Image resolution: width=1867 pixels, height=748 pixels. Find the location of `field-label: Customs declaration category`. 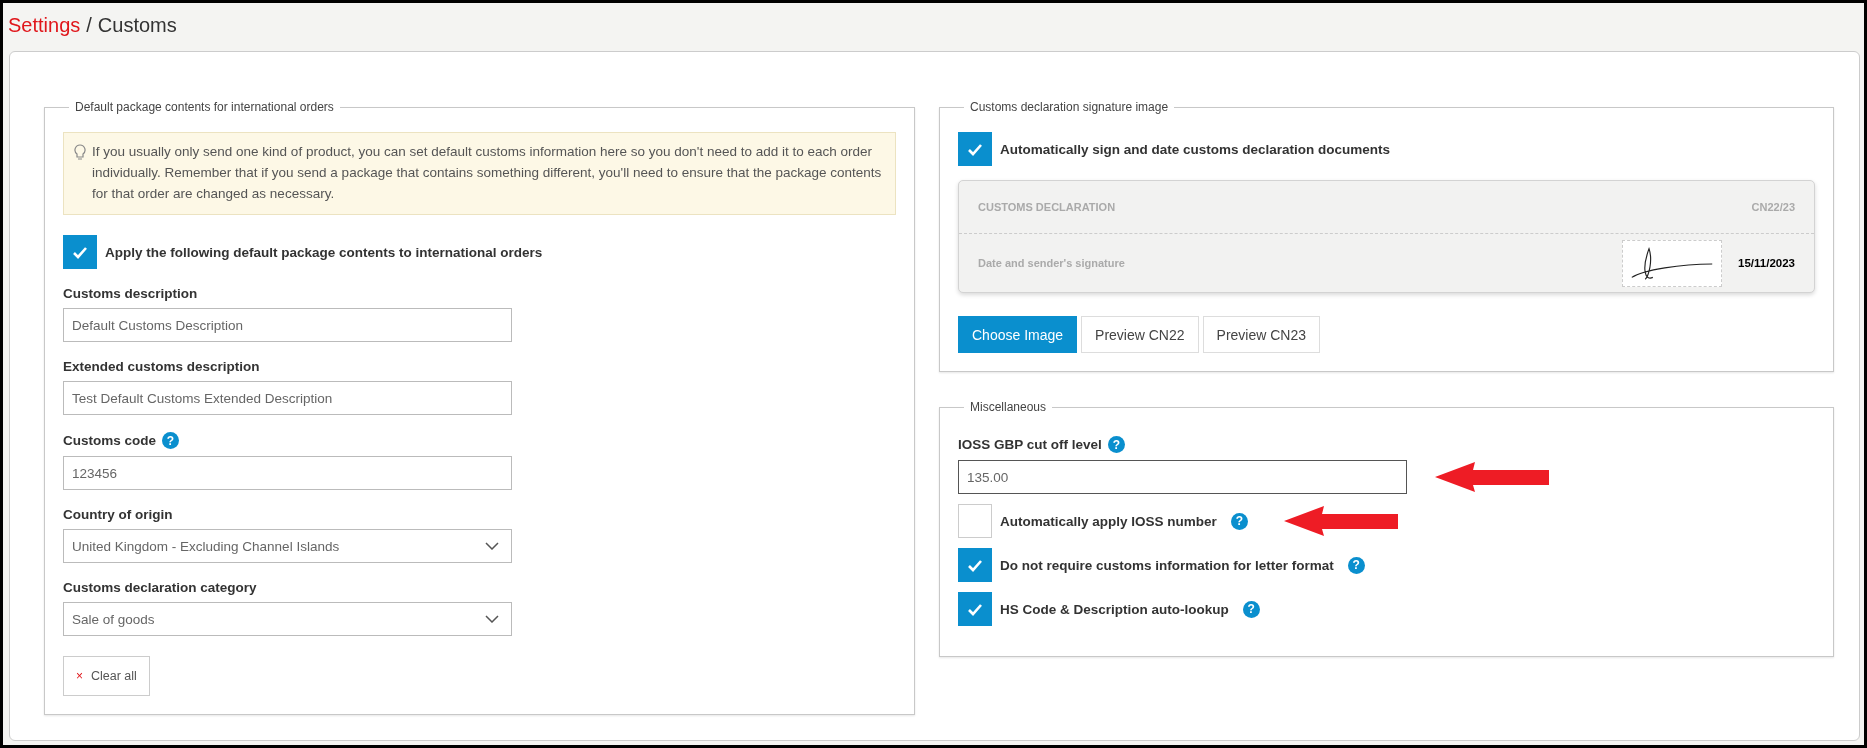

field-label: Customs declaration category is located at coordinates (160, 587).